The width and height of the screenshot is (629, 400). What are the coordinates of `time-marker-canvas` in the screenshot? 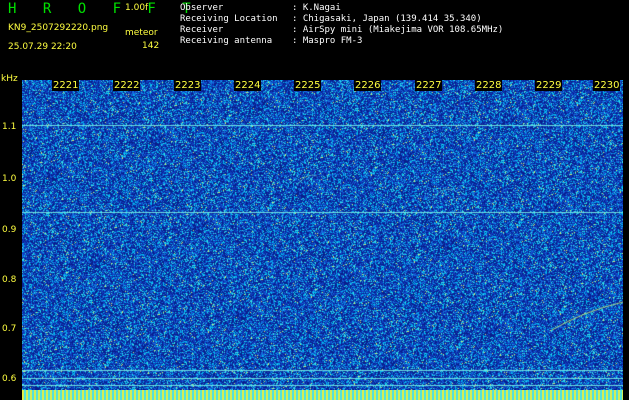 It's located at (322, 395).